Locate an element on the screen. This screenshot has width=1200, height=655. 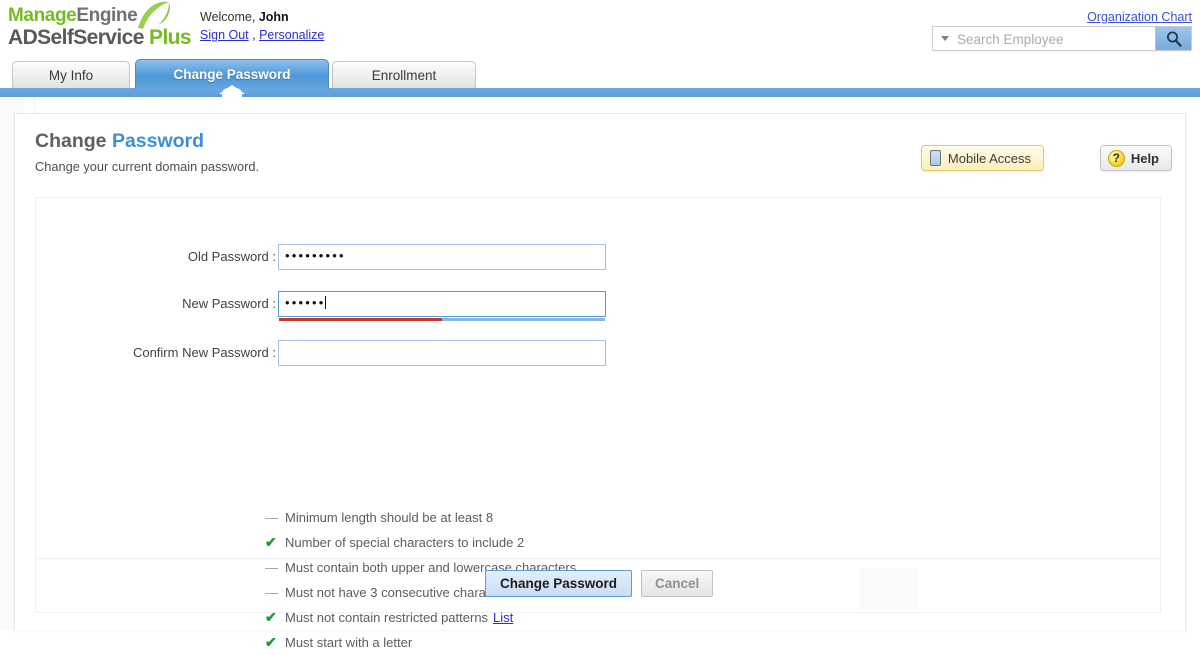
help-button: ? Help is located at coordinates (1135, 158).